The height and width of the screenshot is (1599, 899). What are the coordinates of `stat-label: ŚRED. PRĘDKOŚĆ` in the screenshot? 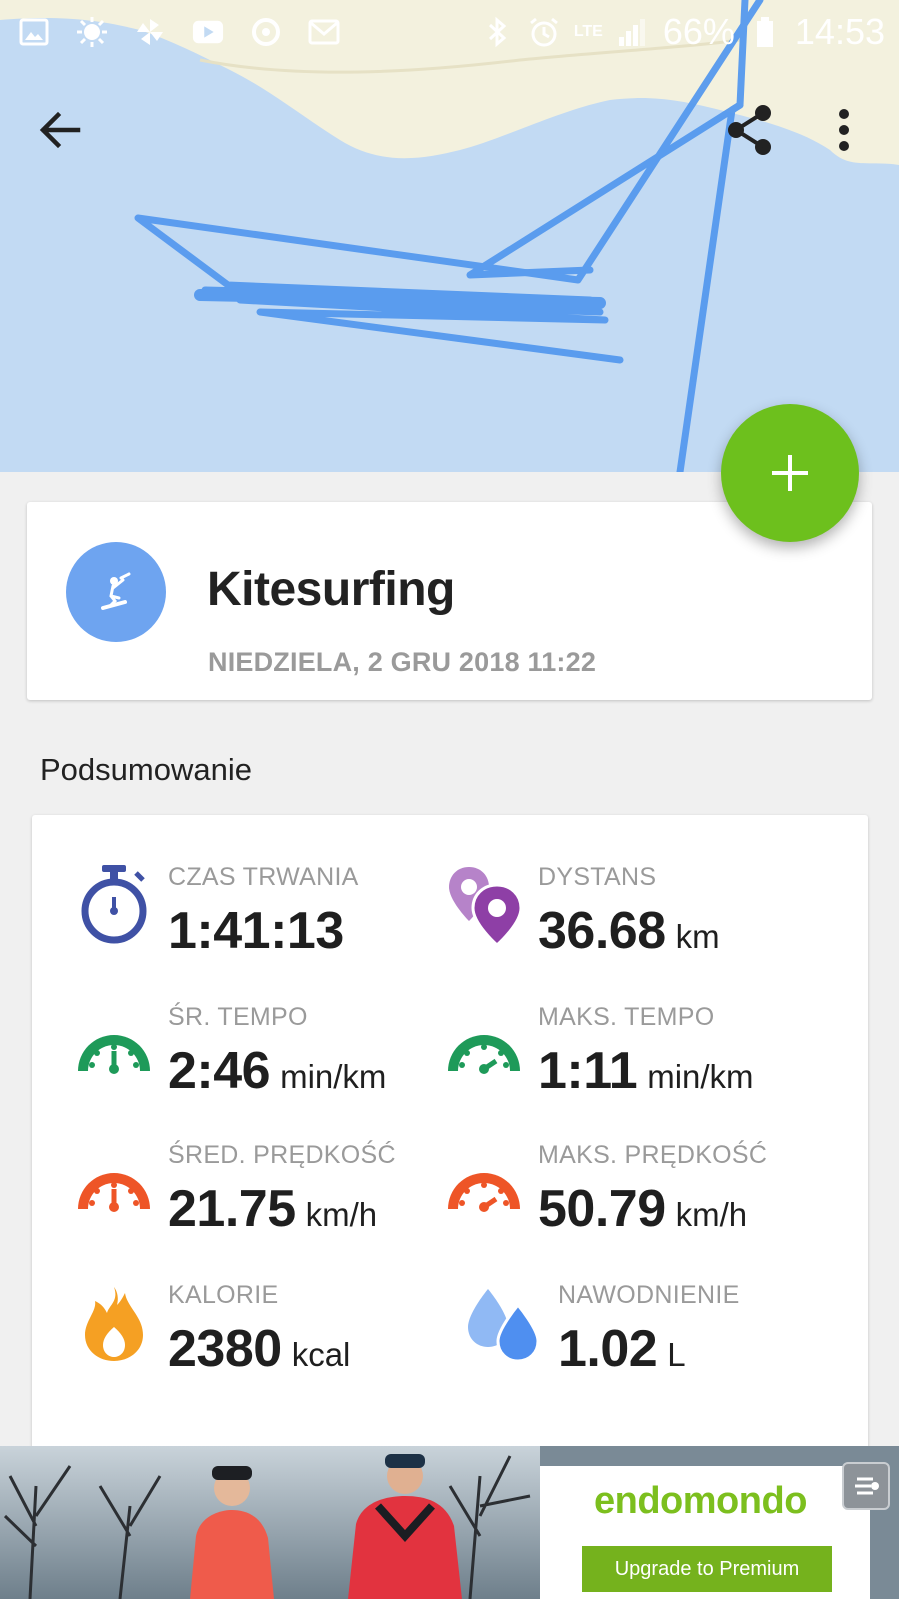 It's located at (282, 1155).